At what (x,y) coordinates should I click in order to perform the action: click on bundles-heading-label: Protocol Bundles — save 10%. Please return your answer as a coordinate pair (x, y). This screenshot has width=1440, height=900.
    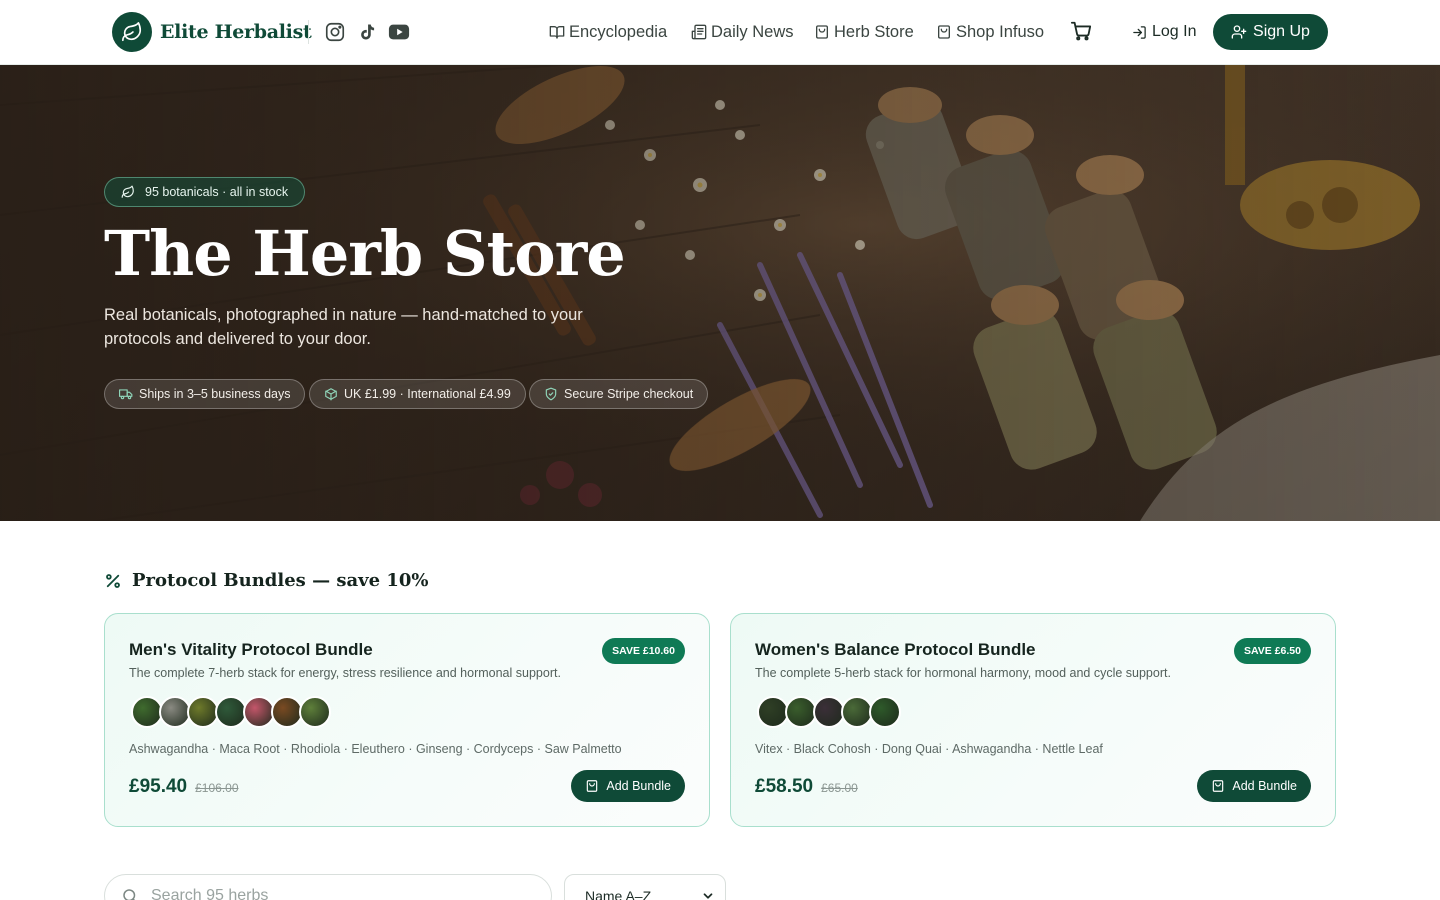
    Looking at the image, I should click on (280, 580).